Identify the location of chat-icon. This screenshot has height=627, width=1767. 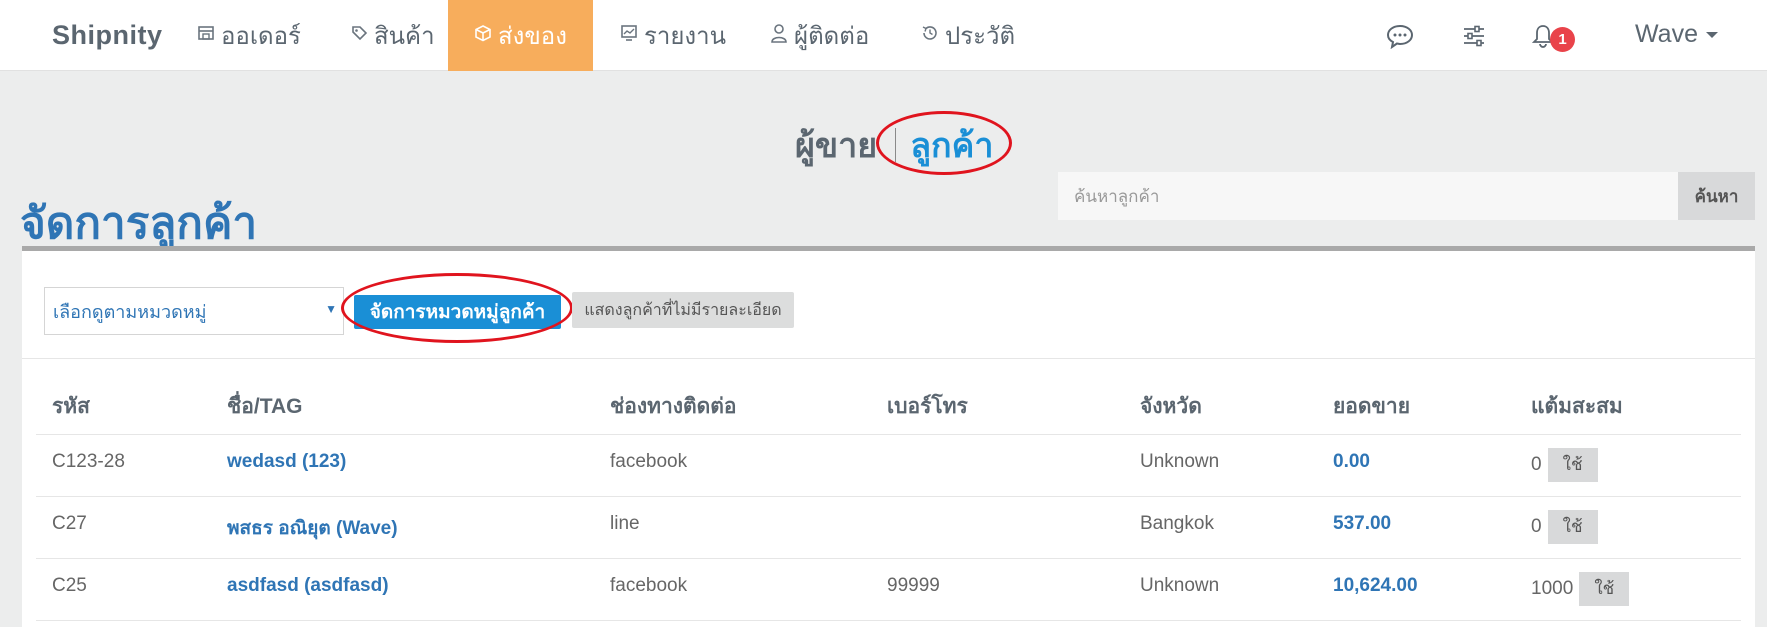
(1400, 35).